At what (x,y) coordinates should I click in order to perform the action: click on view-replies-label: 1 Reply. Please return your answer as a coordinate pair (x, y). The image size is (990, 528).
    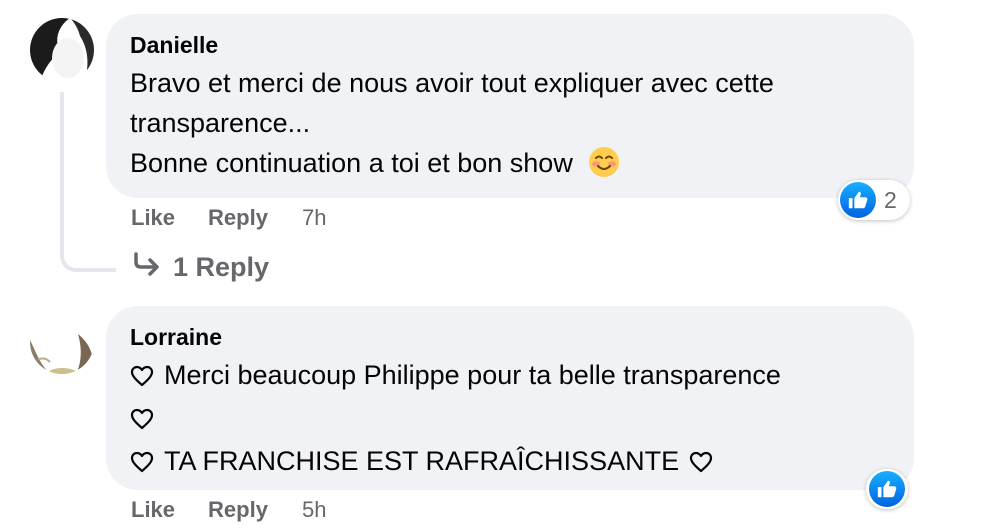
    Looking at the image, I should click on (221, 266).